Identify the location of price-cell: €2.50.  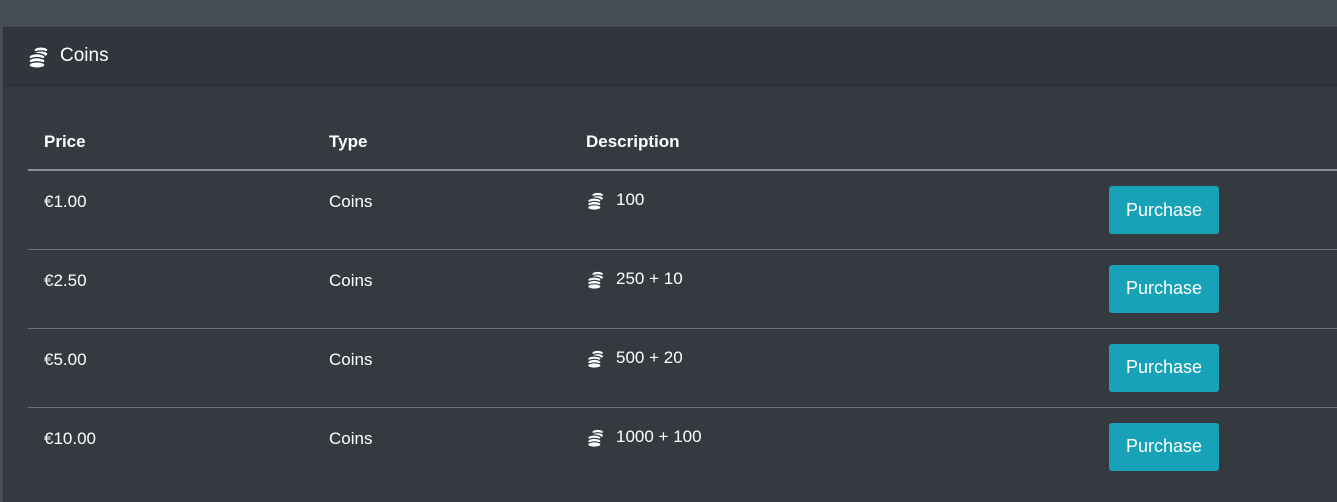
(170, 289).